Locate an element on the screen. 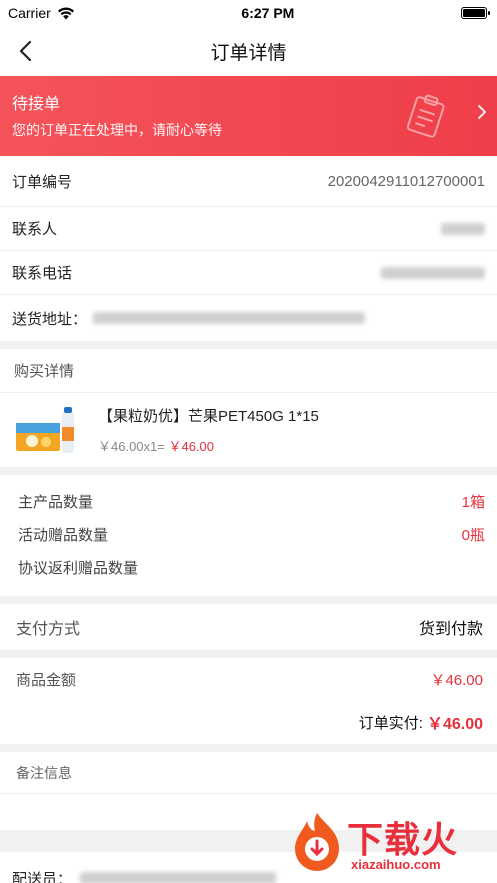 This screenshot has width=497, height=883. goods-amount-row: 商品金额 ￥46.00 is located at coordinates (248, 679).